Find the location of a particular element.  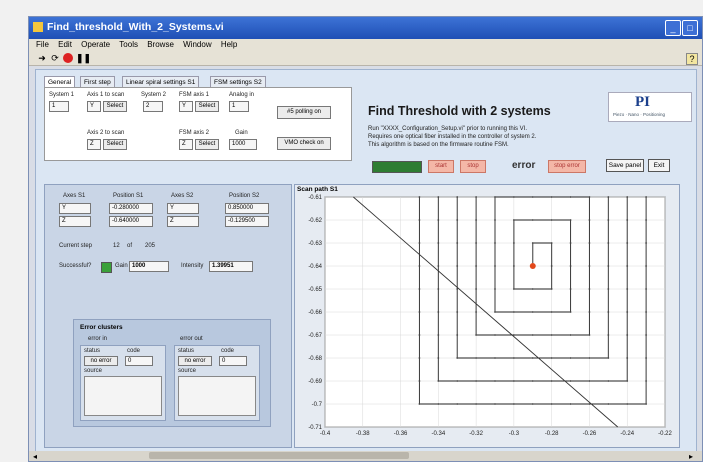

error-in-status-label: status is located at coordinates (92, 351).